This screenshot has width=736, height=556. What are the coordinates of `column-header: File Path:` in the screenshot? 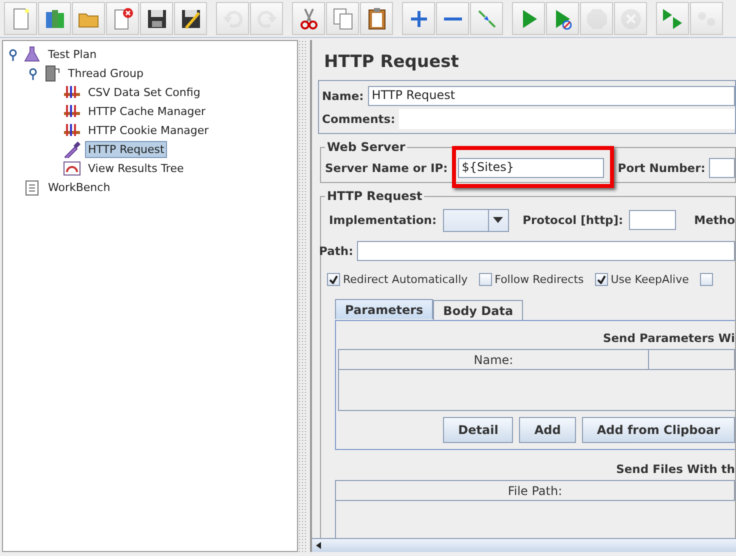 It's located at (535, 491).